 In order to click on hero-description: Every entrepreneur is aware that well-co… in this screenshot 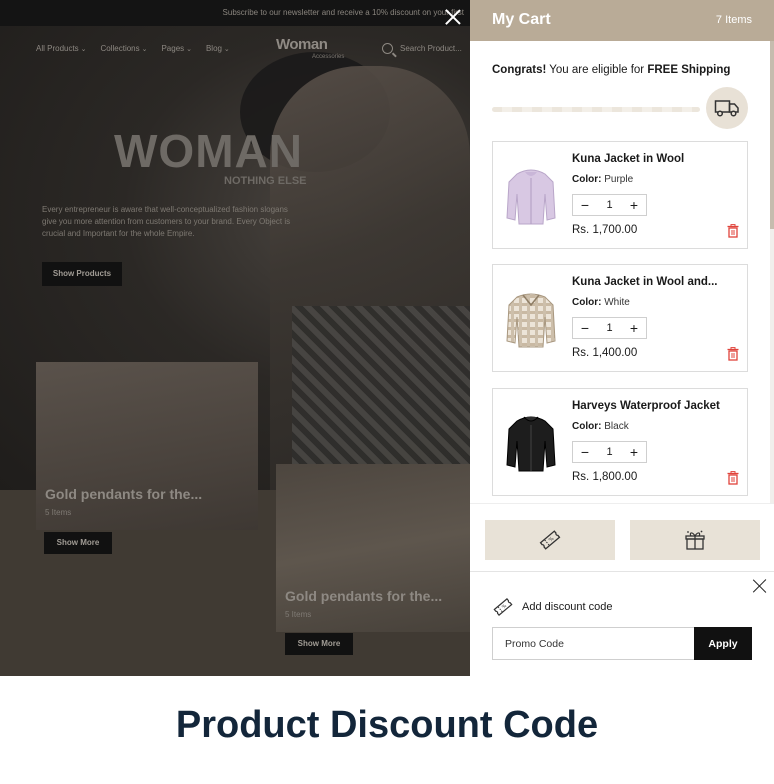, I will do `click(166, 221)`.